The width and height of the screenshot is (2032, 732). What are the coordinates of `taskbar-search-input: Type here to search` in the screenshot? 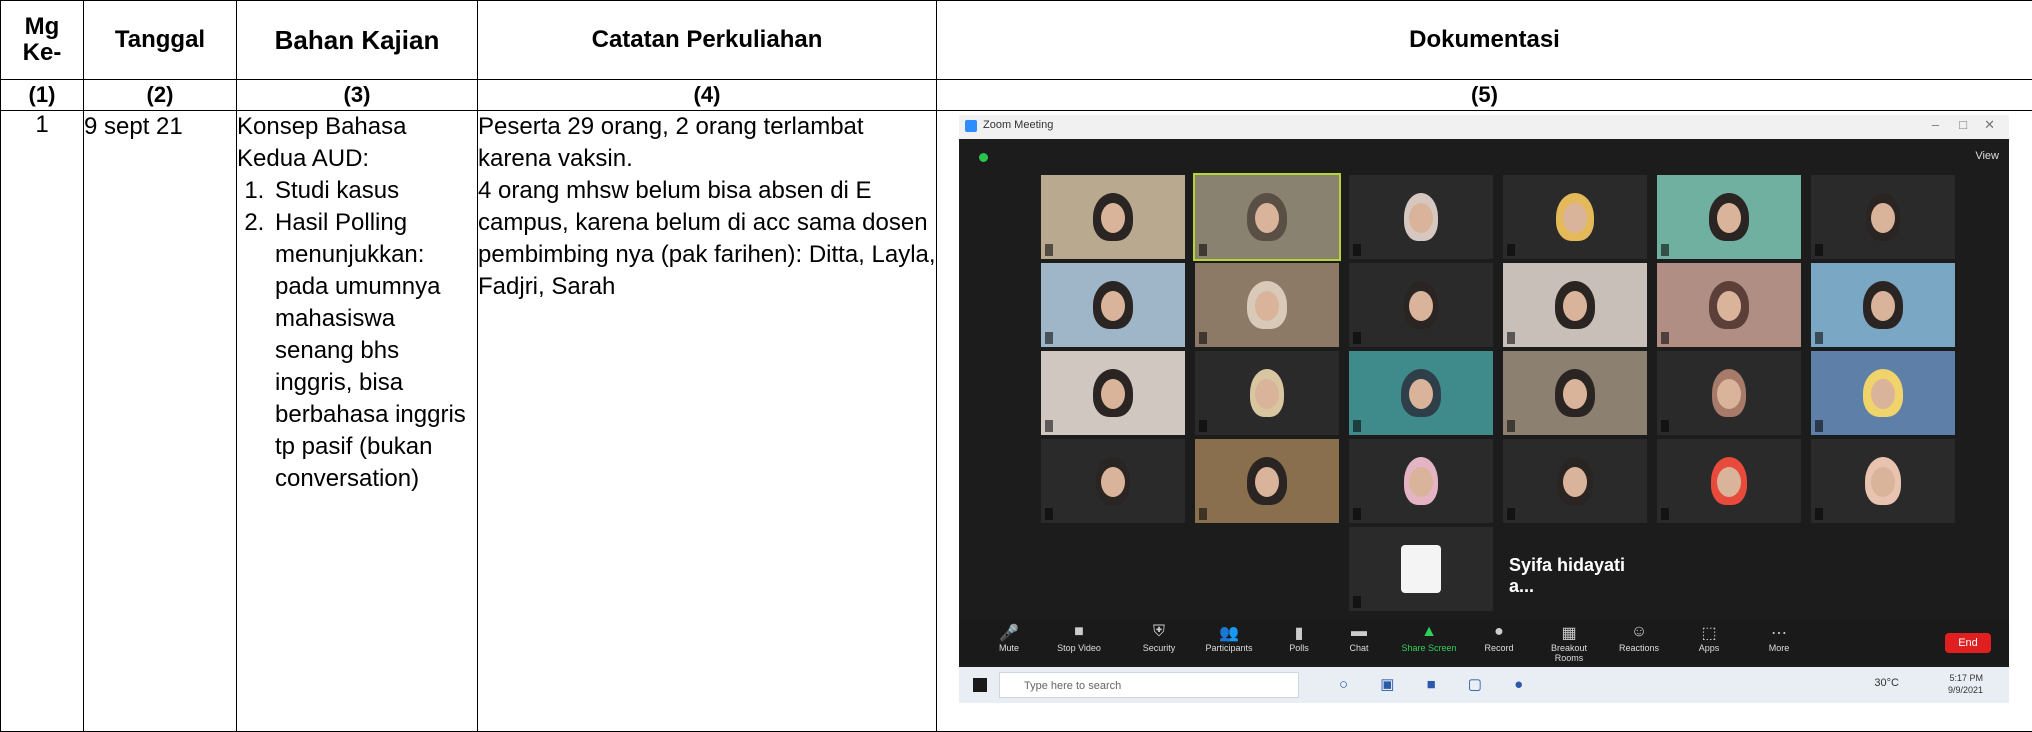 It's located at (1149, 685).